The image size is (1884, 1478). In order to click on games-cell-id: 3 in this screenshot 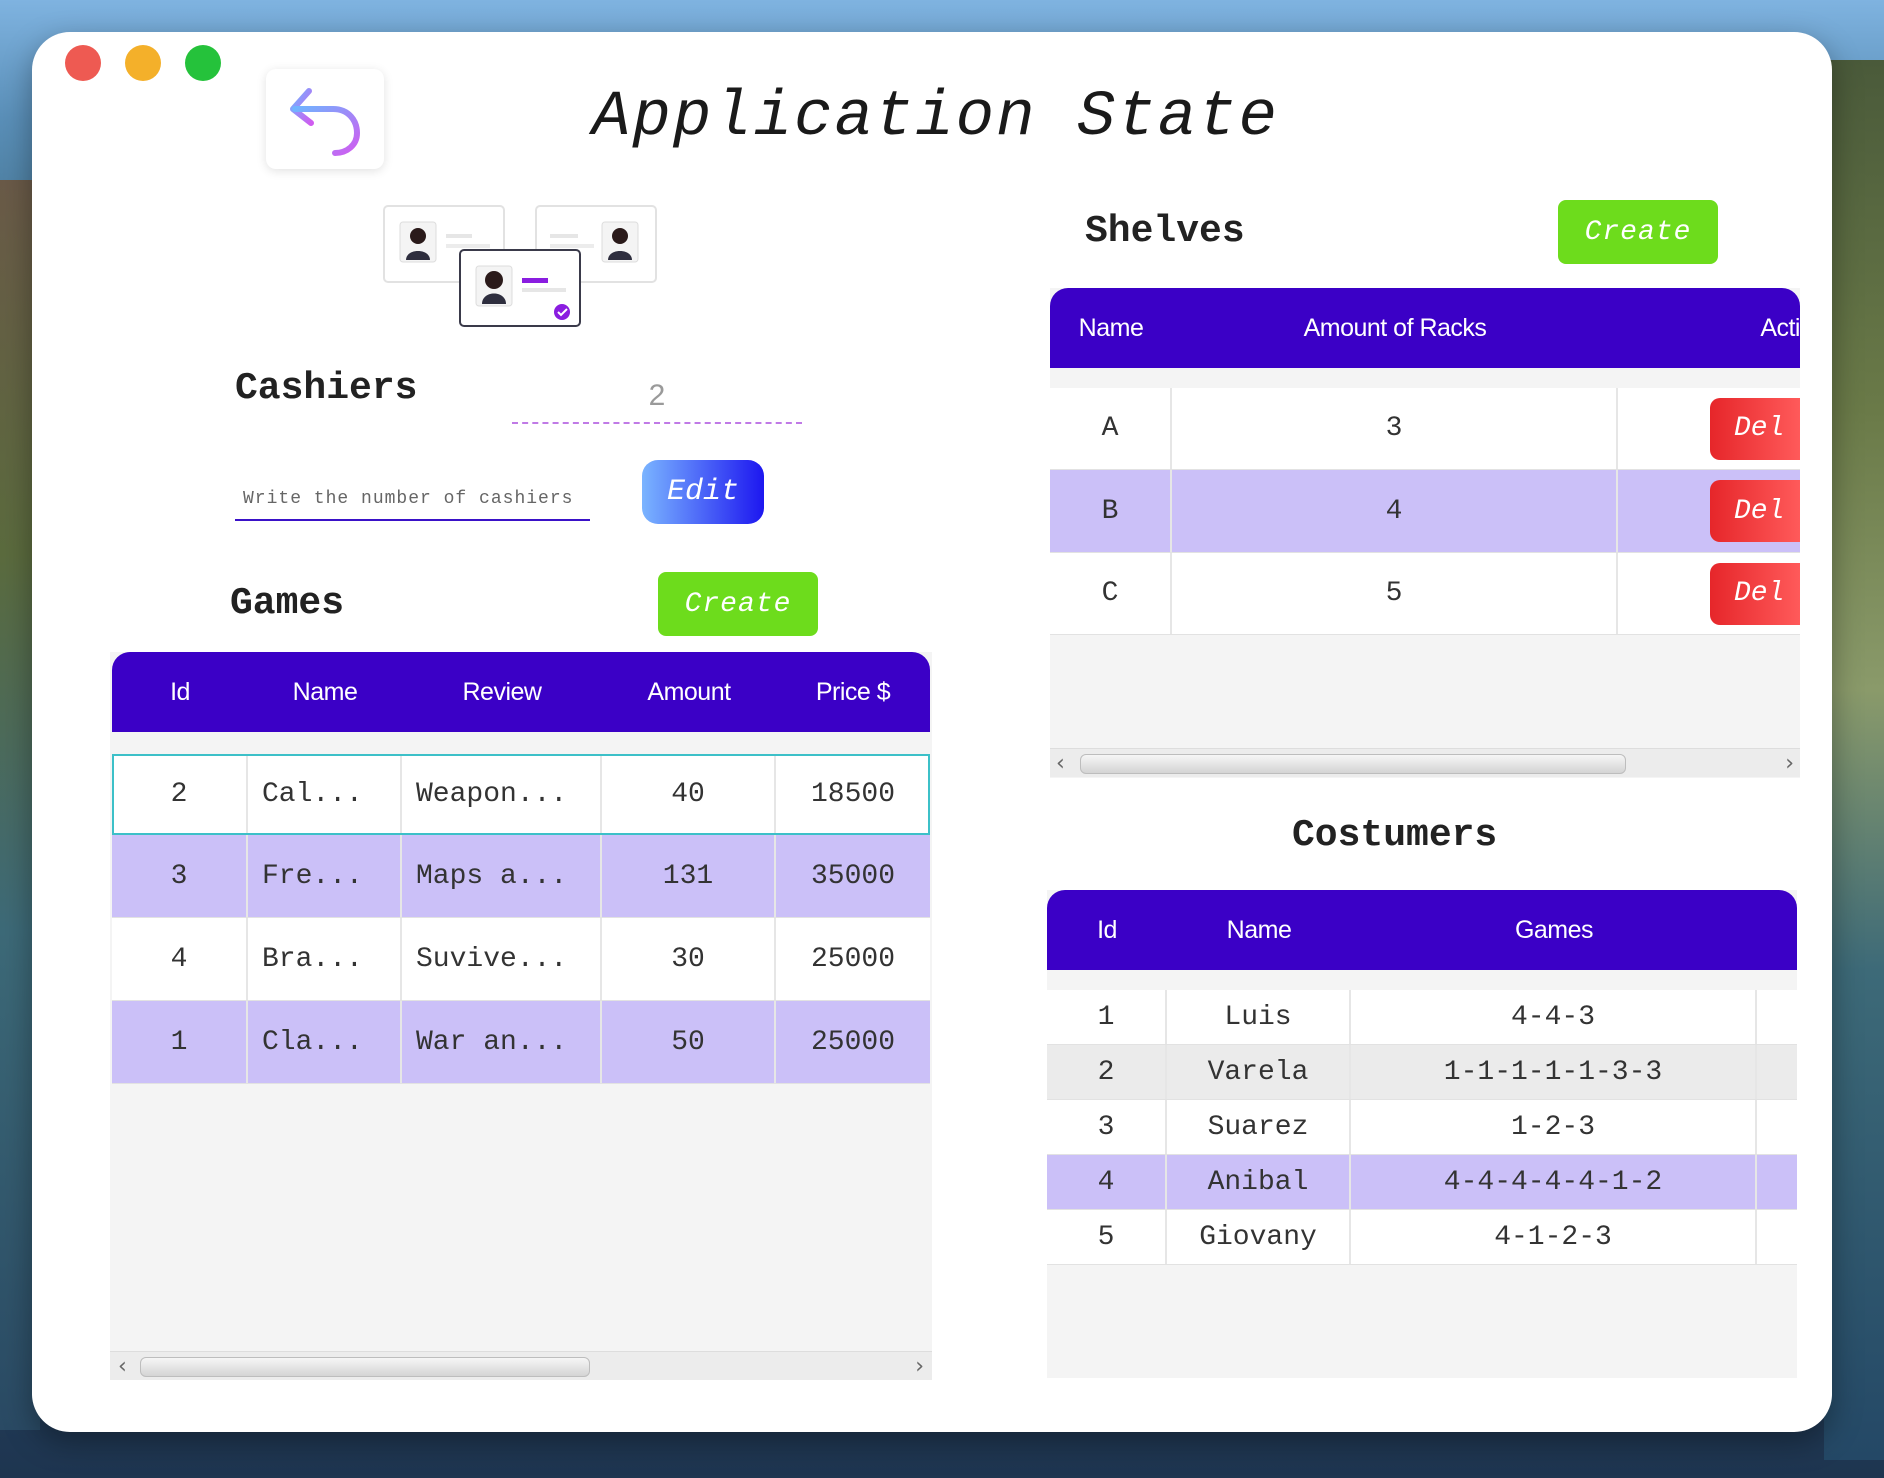, I will do `click(180, 876)`.